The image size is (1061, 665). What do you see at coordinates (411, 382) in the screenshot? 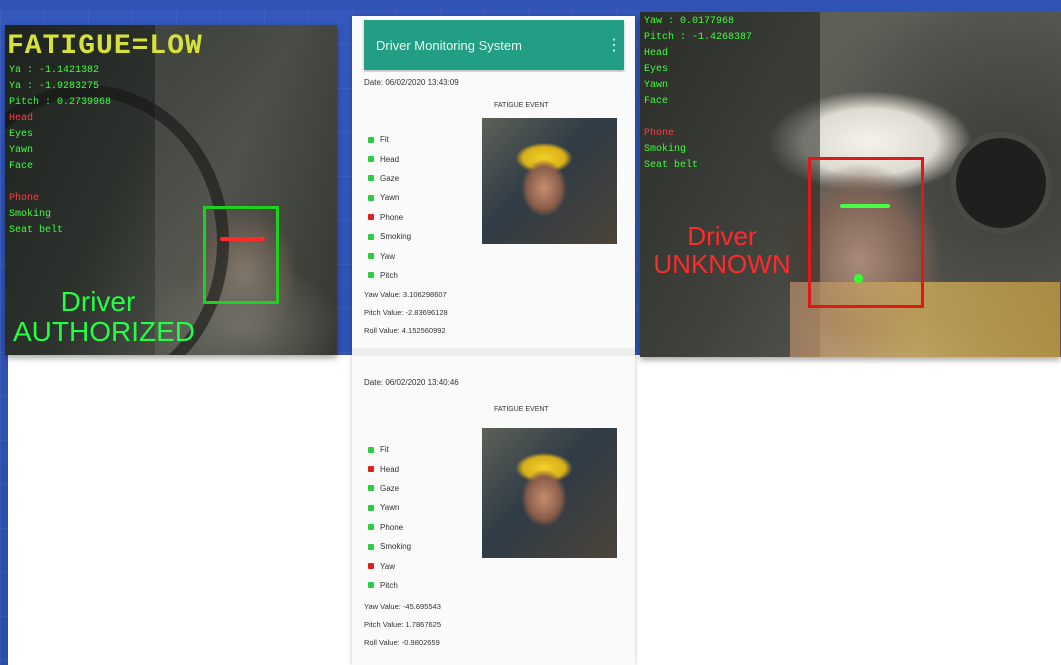
I see `event-date: Date: 06/02/2020 13:40:46` at bounding box center [411, 382].